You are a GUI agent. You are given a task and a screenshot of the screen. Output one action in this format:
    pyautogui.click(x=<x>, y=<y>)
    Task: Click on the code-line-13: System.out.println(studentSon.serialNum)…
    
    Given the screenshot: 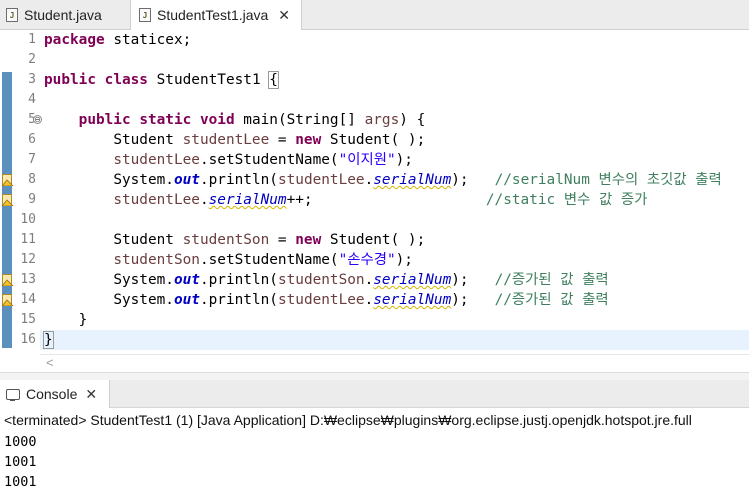 What is the action you would take?
    pyautogui.click(x=326, y=280)
    